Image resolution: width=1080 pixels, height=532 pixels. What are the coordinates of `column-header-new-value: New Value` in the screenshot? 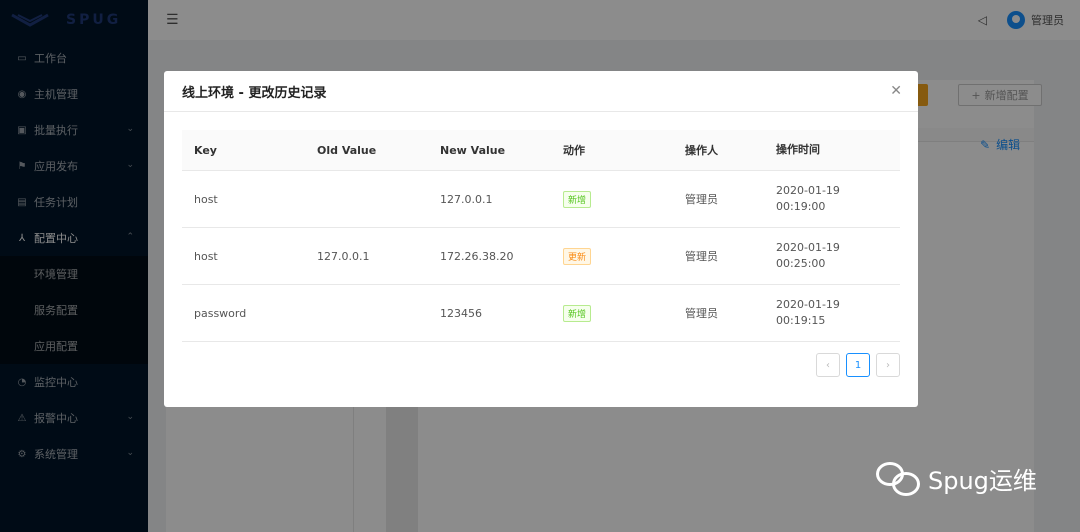 It's located at (473, 150).